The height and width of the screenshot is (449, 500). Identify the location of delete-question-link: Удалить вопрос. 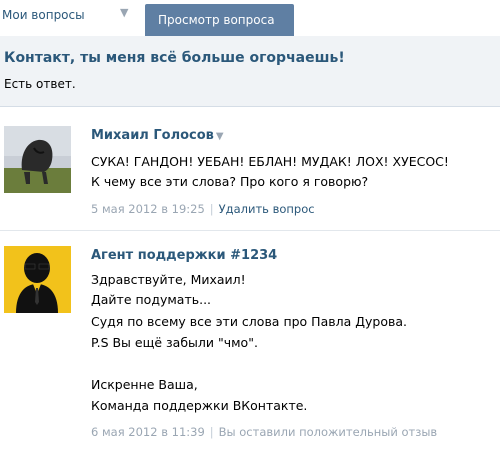
(267, 209).